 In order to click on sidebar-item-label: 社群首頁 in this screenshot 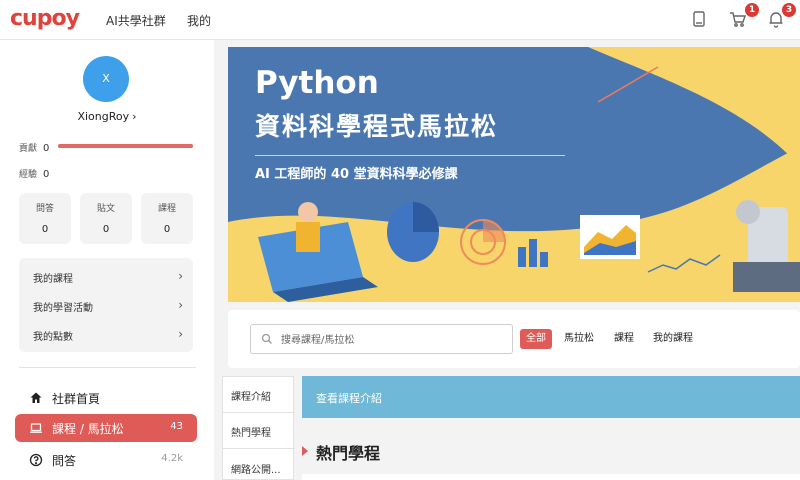, I will do `click(76, 399)`.